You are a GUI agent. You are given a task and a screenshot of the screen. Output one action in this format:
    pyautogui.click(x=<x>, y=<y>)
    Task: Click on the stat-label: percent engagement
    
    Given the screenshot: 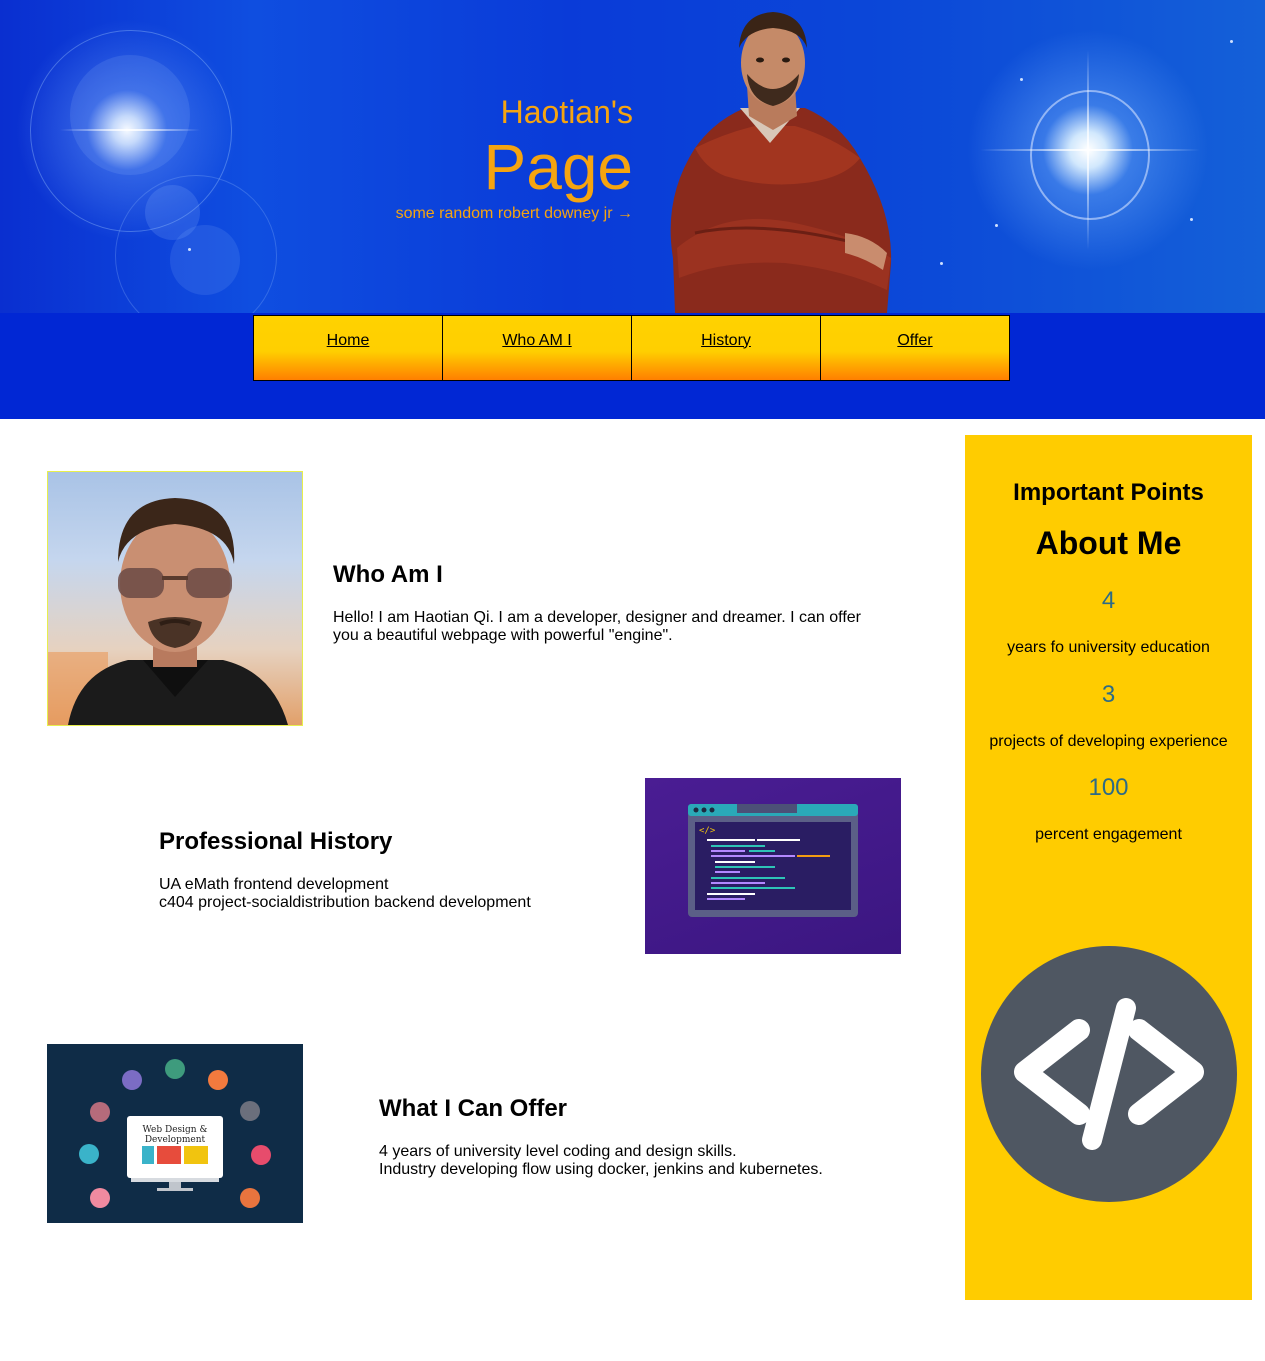 What is the action you would take?
    pyautogui.click(x=1108, y=834)
    